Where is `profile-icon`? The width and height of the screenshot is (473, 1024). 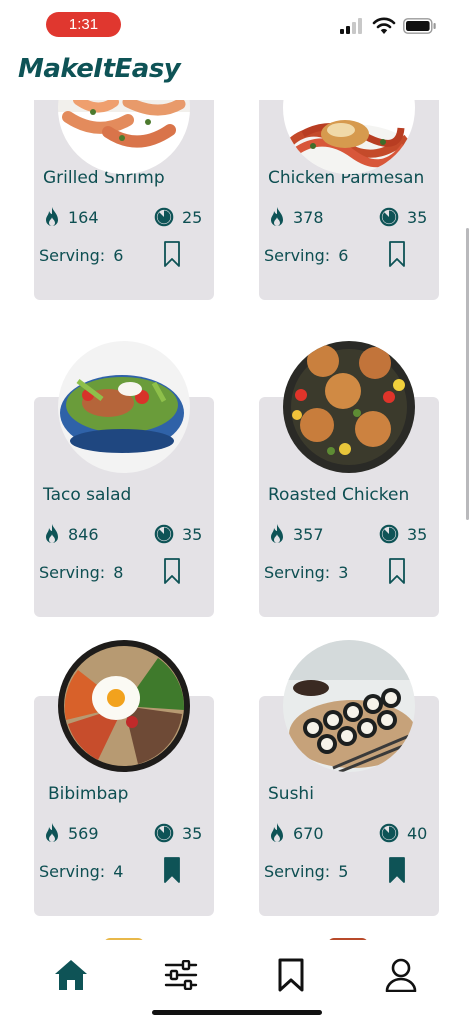 profile-icon is located at coordinates (401, 975).